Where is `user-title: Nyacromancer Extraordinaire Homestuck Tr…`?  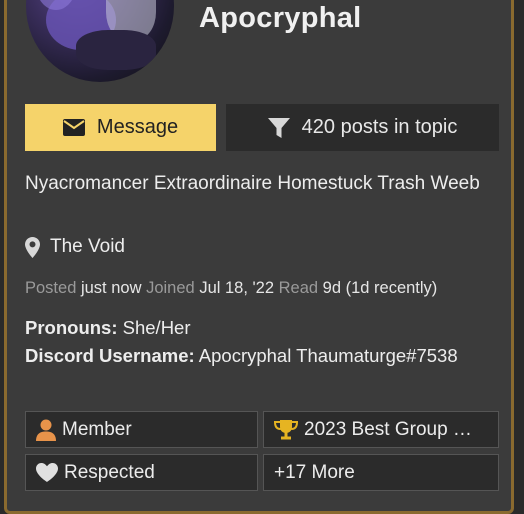
user-title: Nyacromancer Extraordinaire Homestuck Tr… is located at coordinates (252, 183).